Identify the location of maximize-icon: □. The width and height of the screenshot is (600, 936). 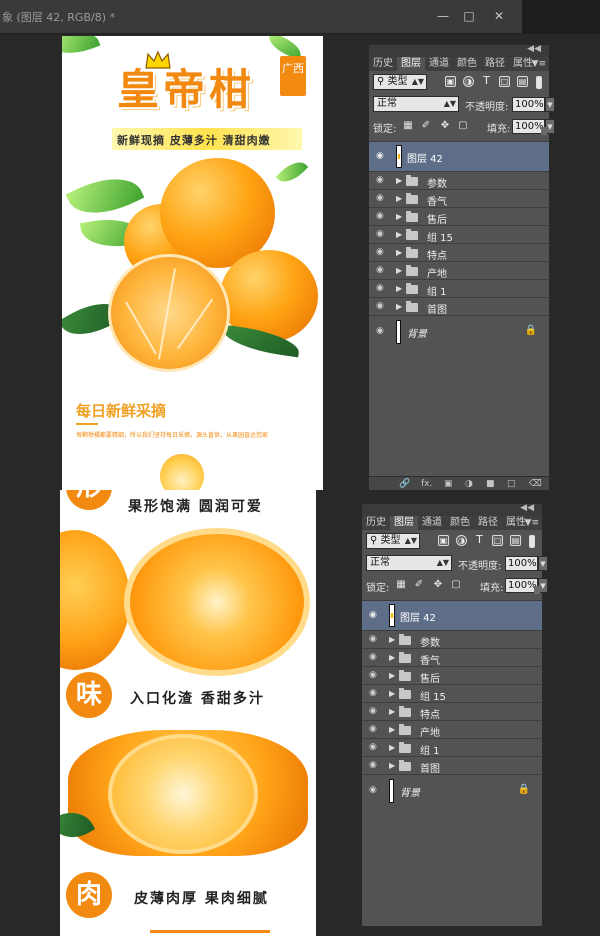
(469, 16).